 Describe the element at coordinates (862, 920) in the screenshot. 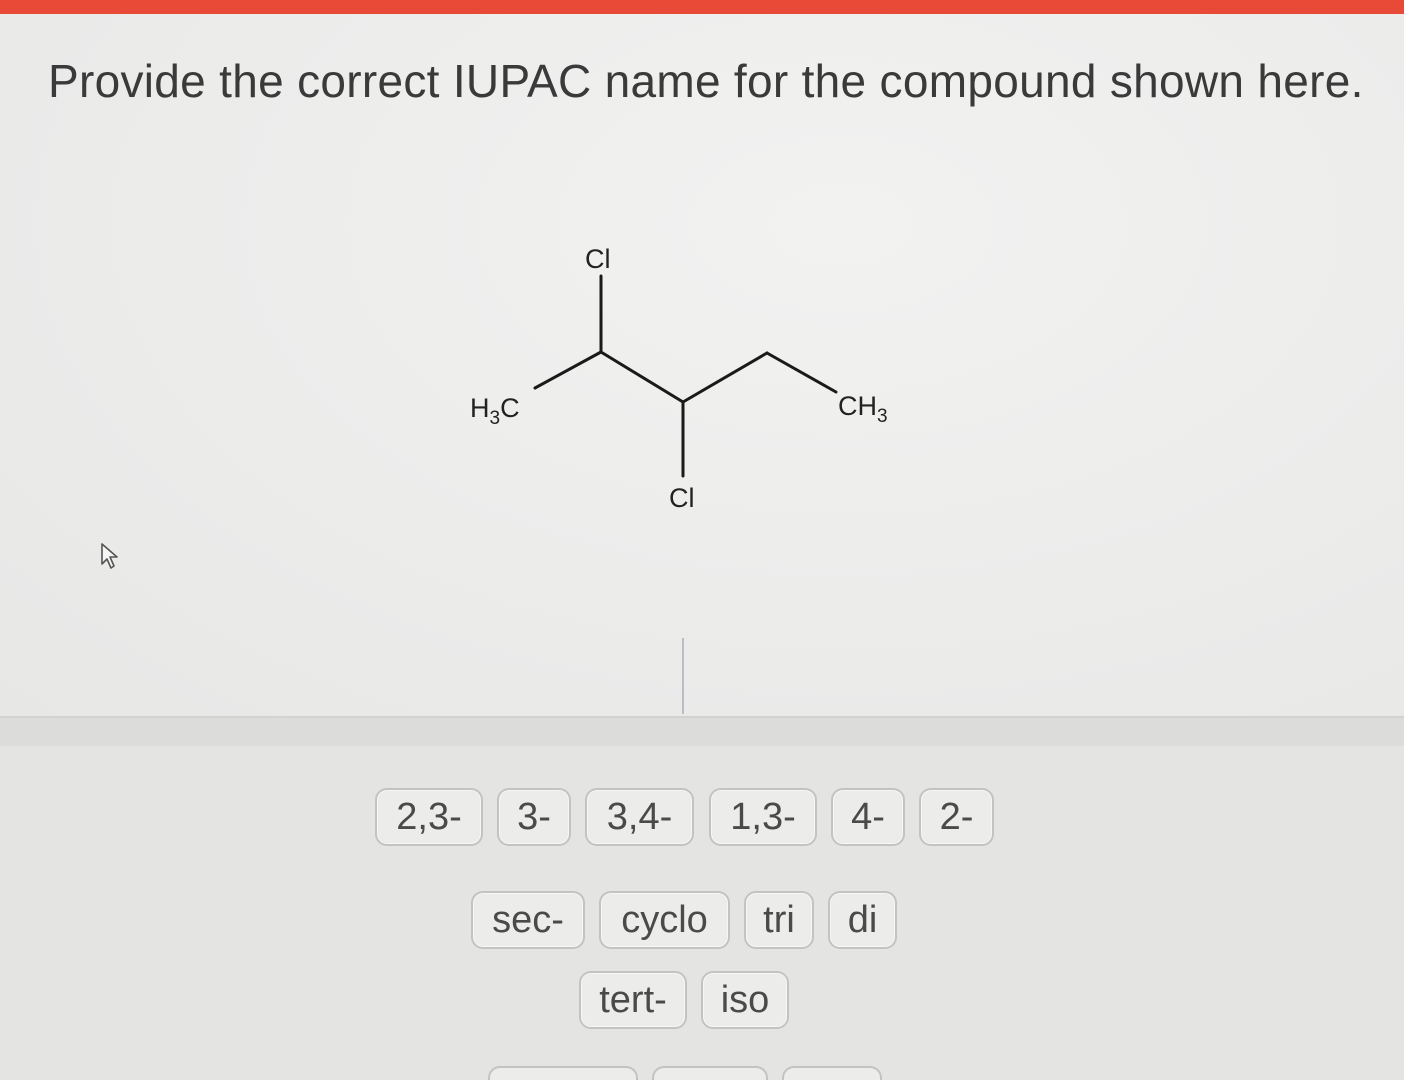

I see `tile-di-prefix: di` at that location.